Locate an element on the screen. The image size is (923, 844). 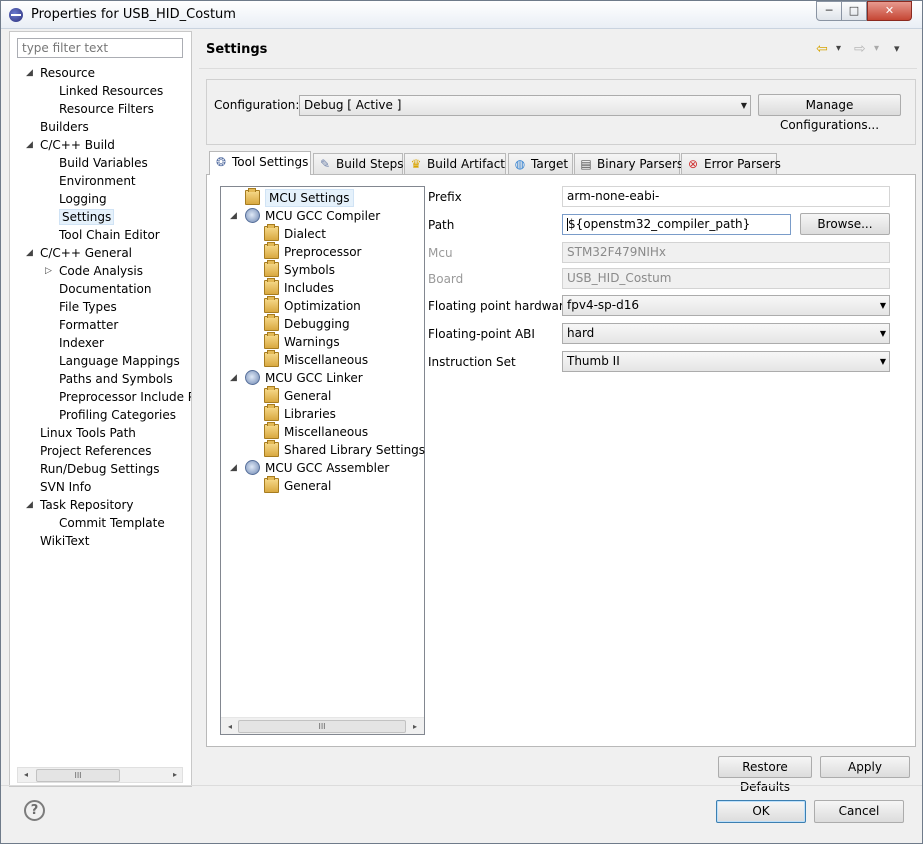
expand-icon: ▷ is located at coordinates (50, 271).